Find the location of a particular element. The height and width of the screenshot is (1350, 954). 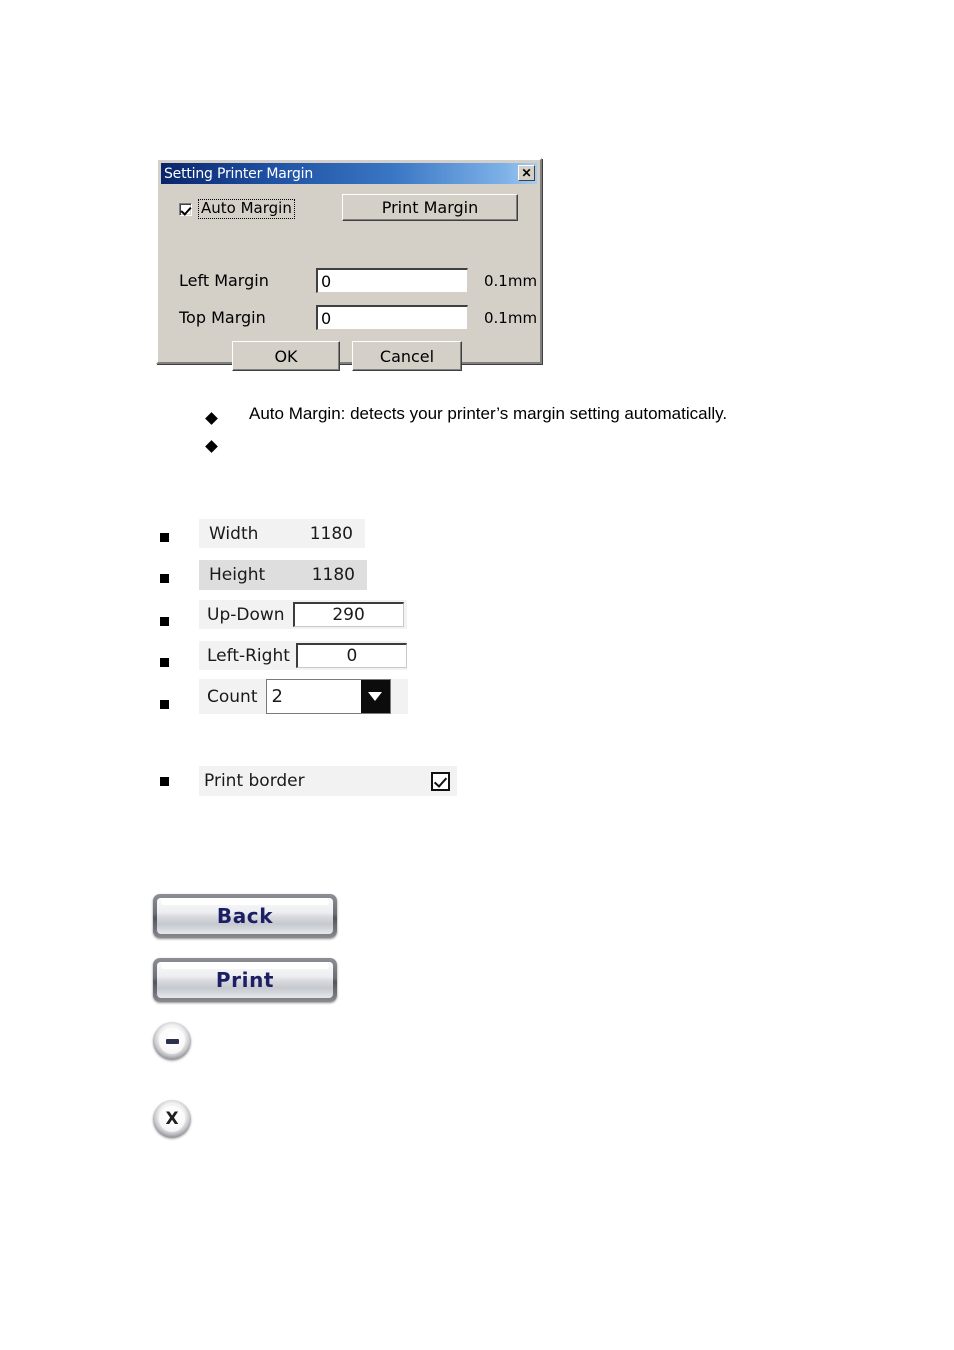

minimize-icon-button is located at coordinates (172, 1041).